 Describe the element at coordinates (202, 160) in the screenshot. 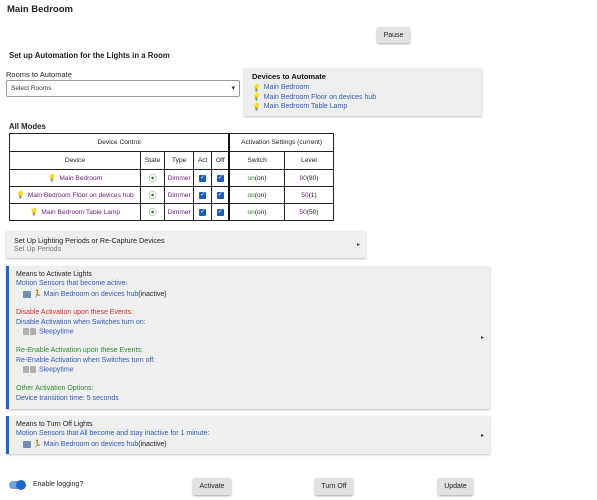

I see `col-act: Act` at that location.